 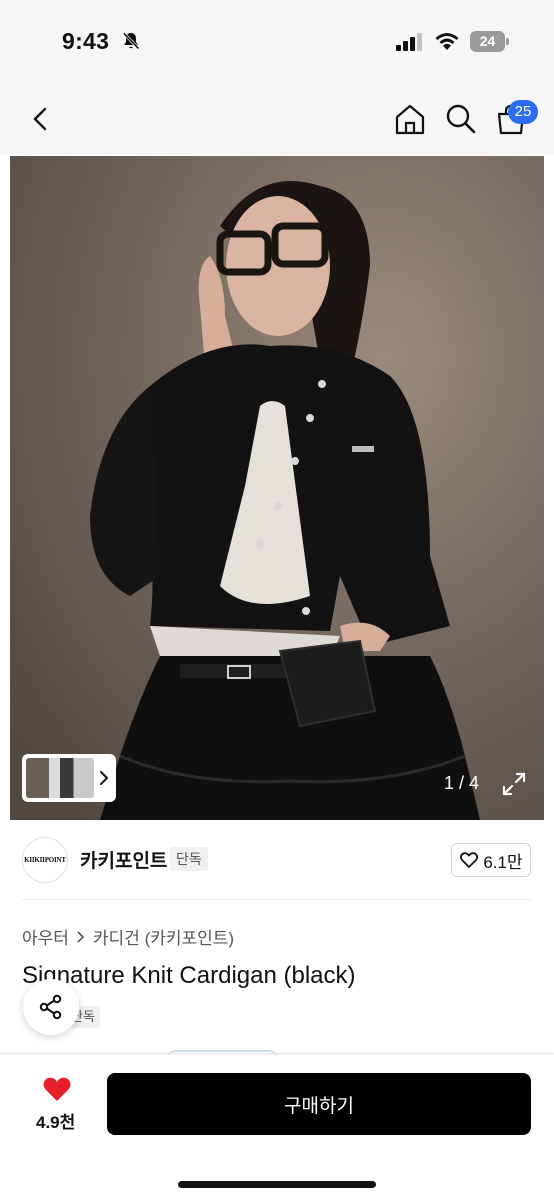 What do you see at coordinates (410, 119) in the screenshot?
I see `home-icon` at bounding box center [410, 119].